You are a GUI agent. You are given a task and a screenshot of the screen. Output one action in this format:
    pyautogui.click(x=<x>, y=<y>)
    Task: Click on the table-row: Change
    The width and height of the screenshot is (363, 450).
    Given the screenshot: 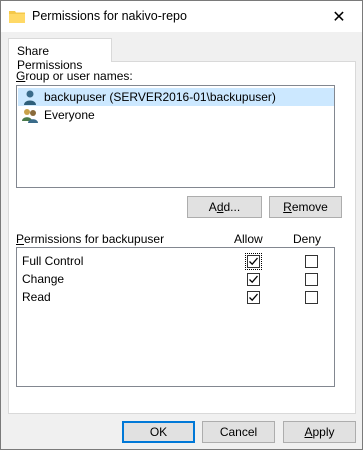 What is the action you would take?
    pyautogui.click(x=180, y=279)
    